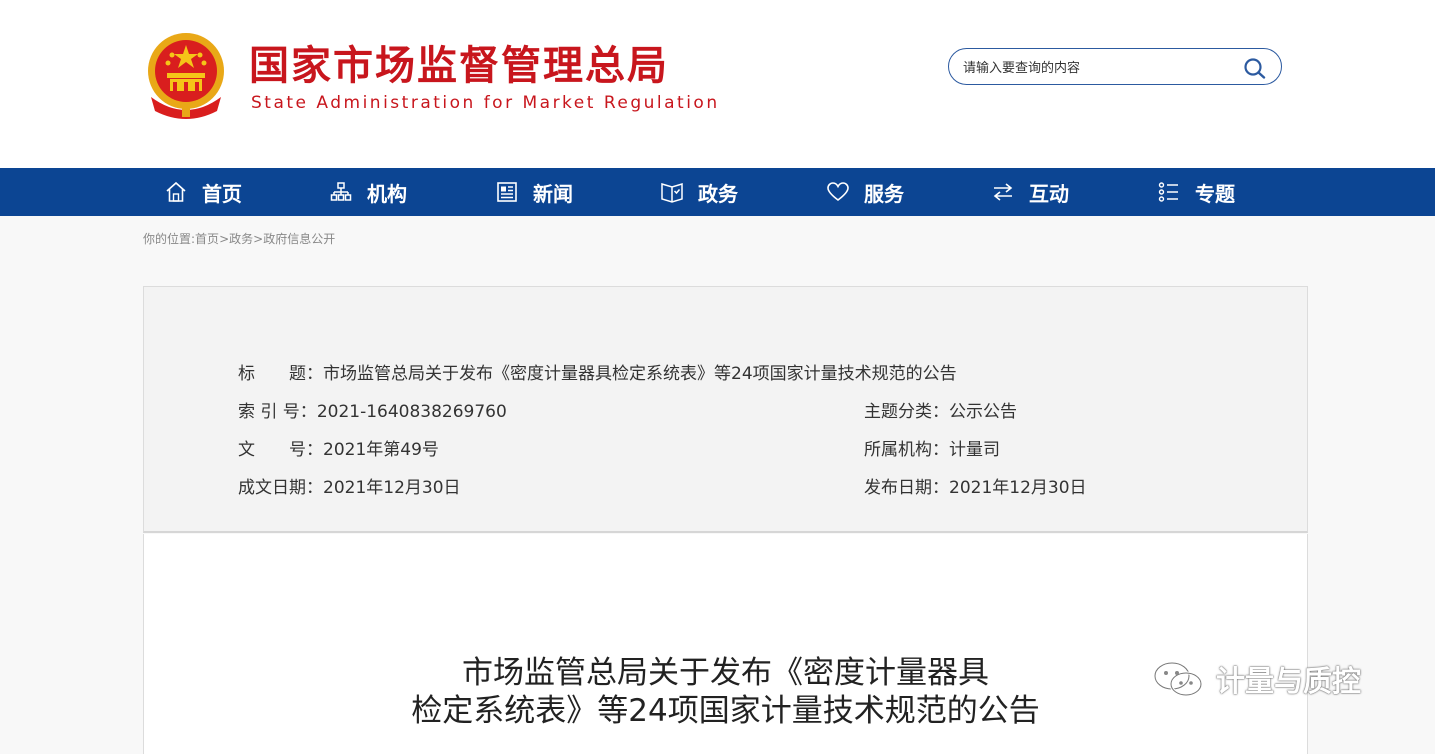 The height and width of the screenshot is (754, 1435). I want to click on meta-published-value: 2021年12月30日, so click(1018, 488).